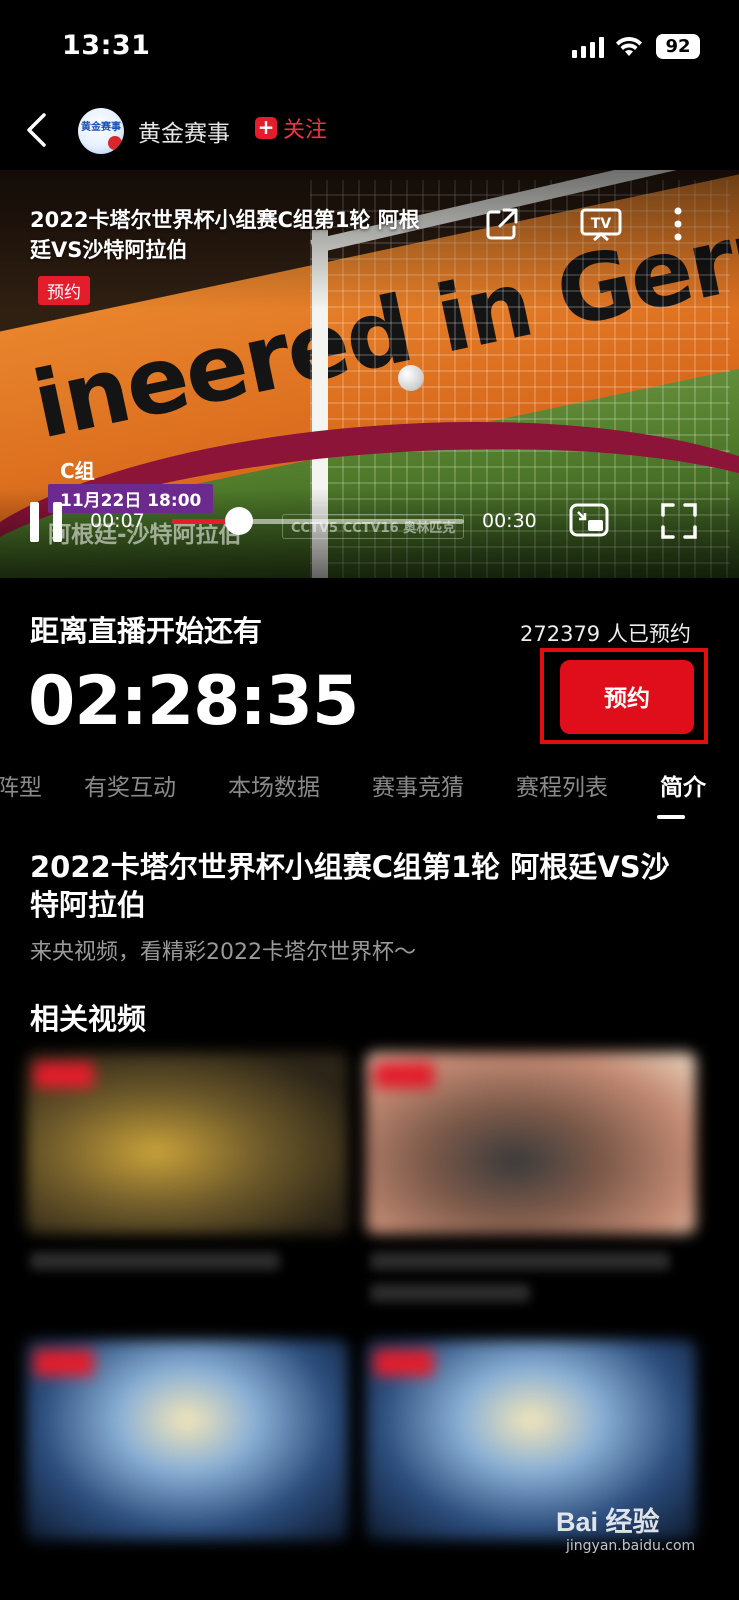 This screenshot has height=1600, width=739. I want to click on channel-avatar: 黄金赛事, so click(101, 131).